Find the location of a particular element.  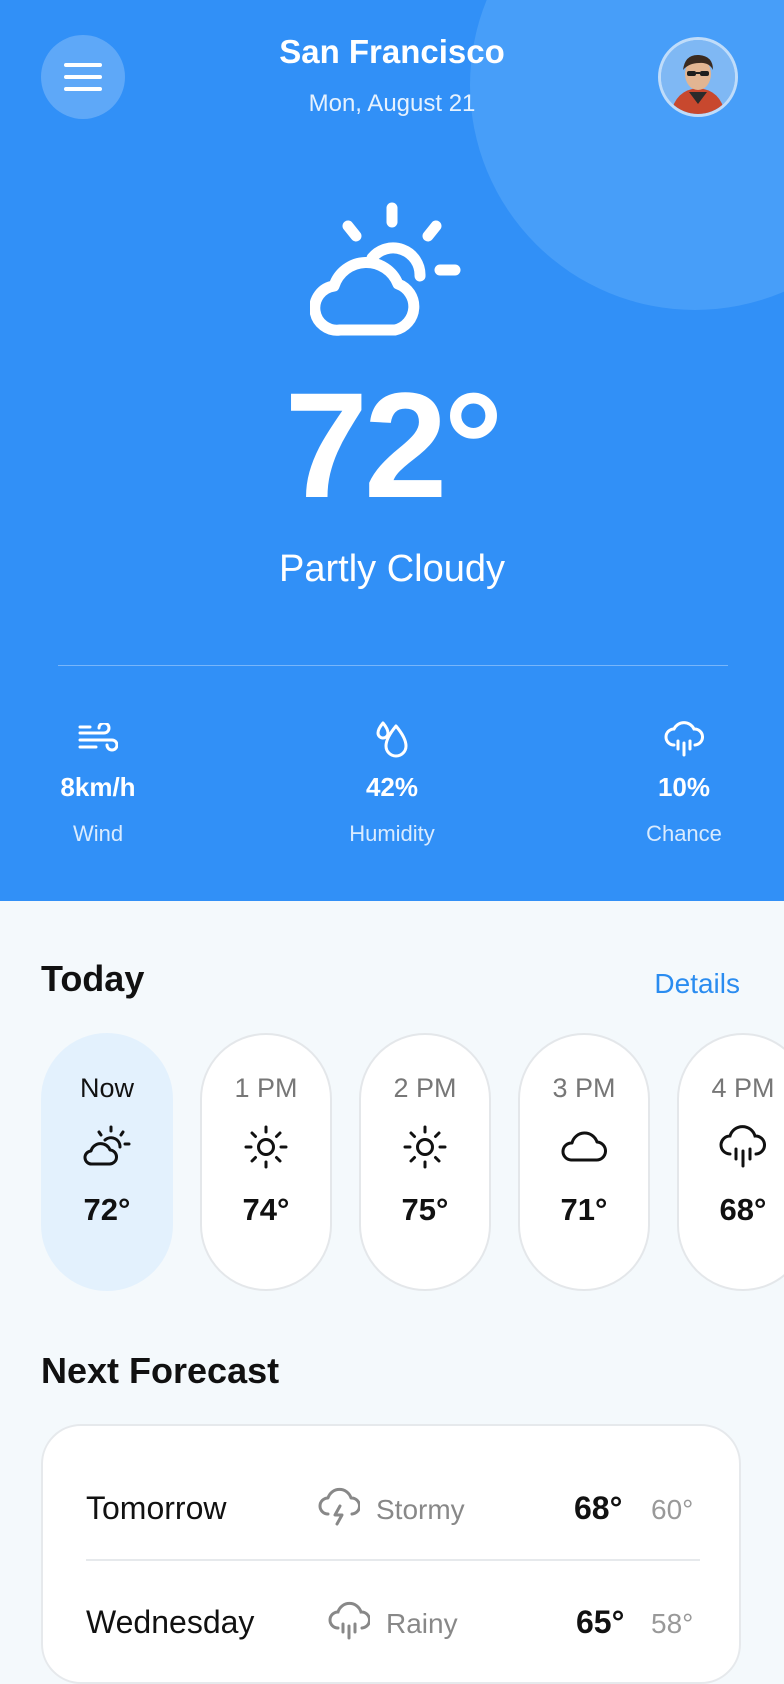

hero-divider is located at coordinates (393, 665).